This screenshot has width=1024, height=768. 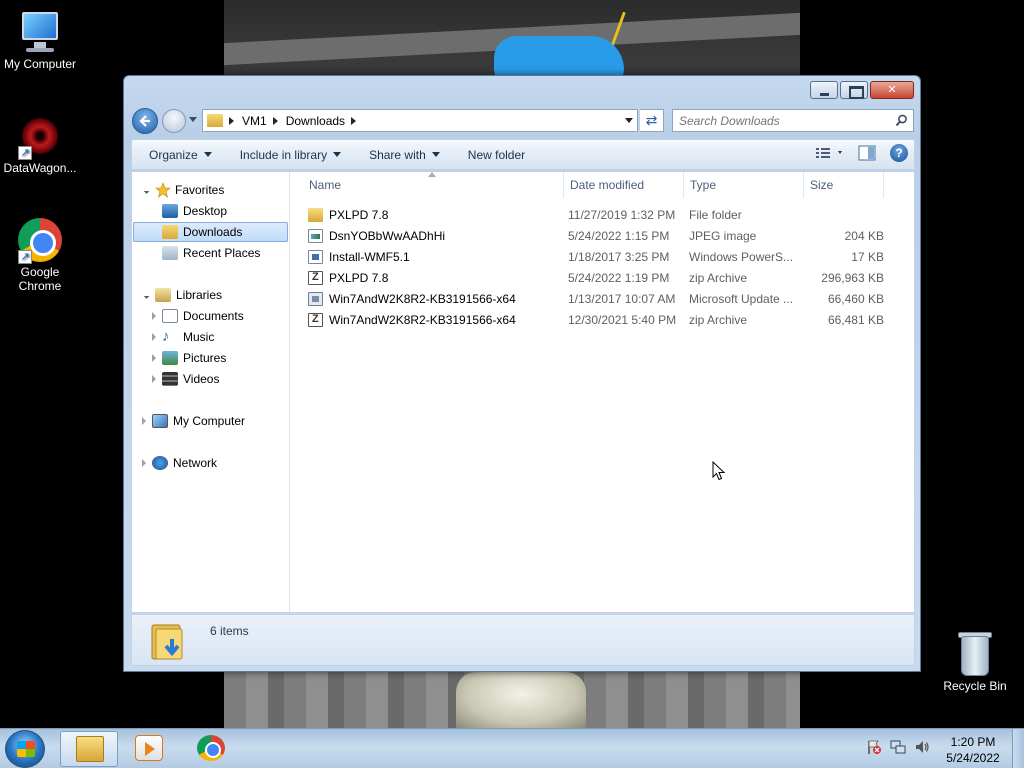 What do you see at coordinates (718, 278) in the screenshot?
I see `file-type: zip Archive` at bounding box center [718, 278].